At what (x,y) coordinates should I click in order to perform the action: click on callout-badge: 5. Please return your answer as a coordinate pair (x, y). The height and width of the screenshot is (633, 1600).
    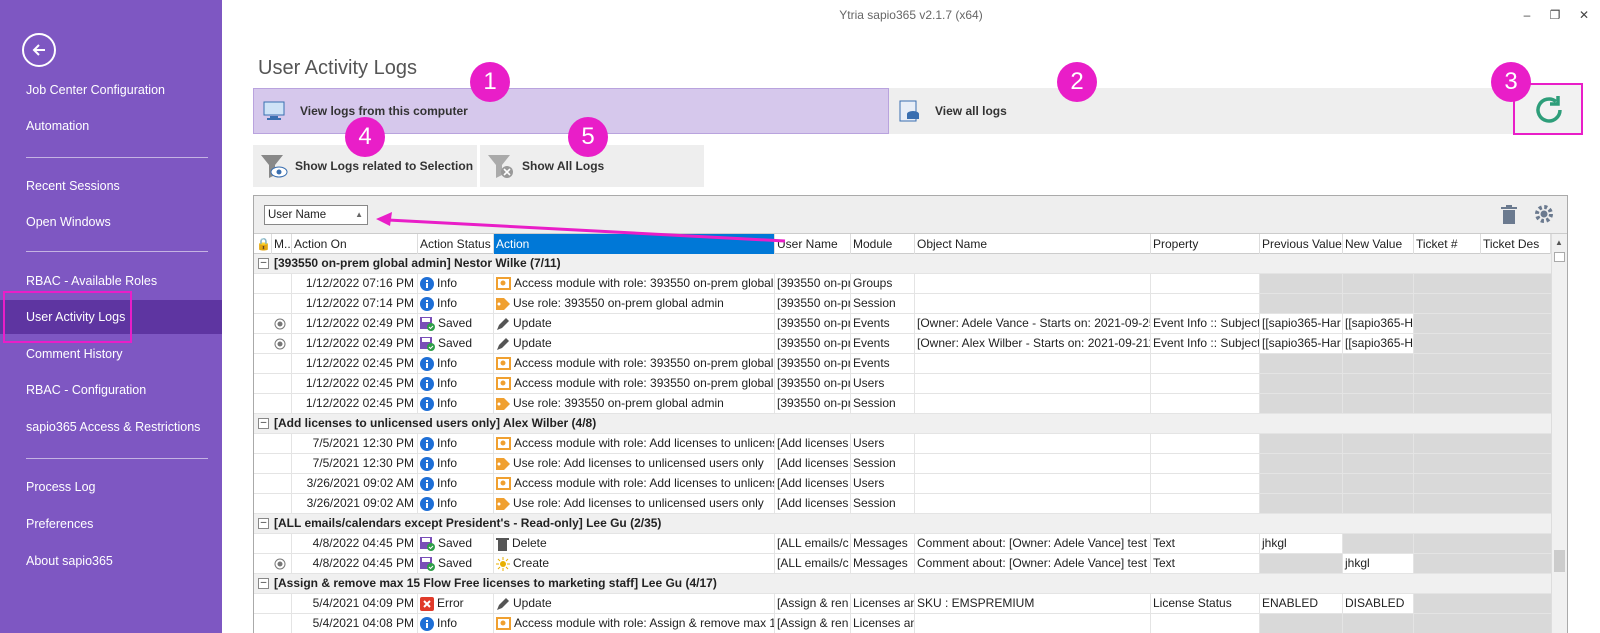
    Looking at the image, I should click on (588, 137).